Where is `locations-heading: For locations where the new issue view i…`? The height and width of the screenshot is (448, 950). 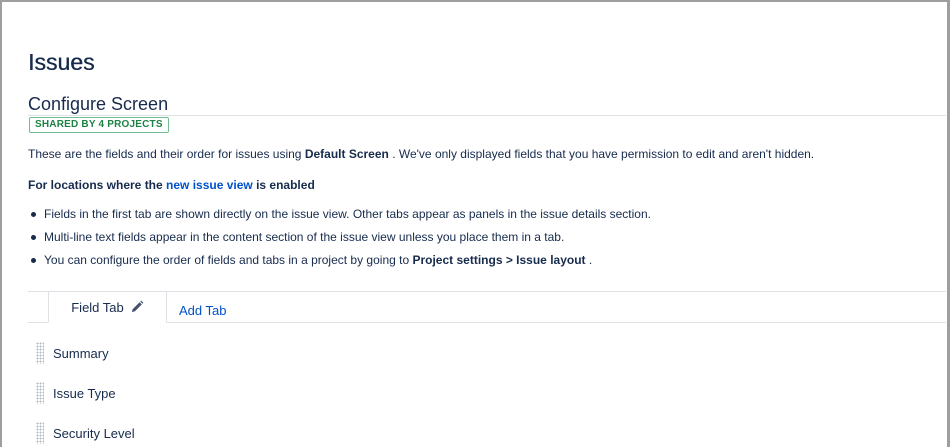
locations-heading: For locations where the new issue view i… is located at coordinates (171, 185).